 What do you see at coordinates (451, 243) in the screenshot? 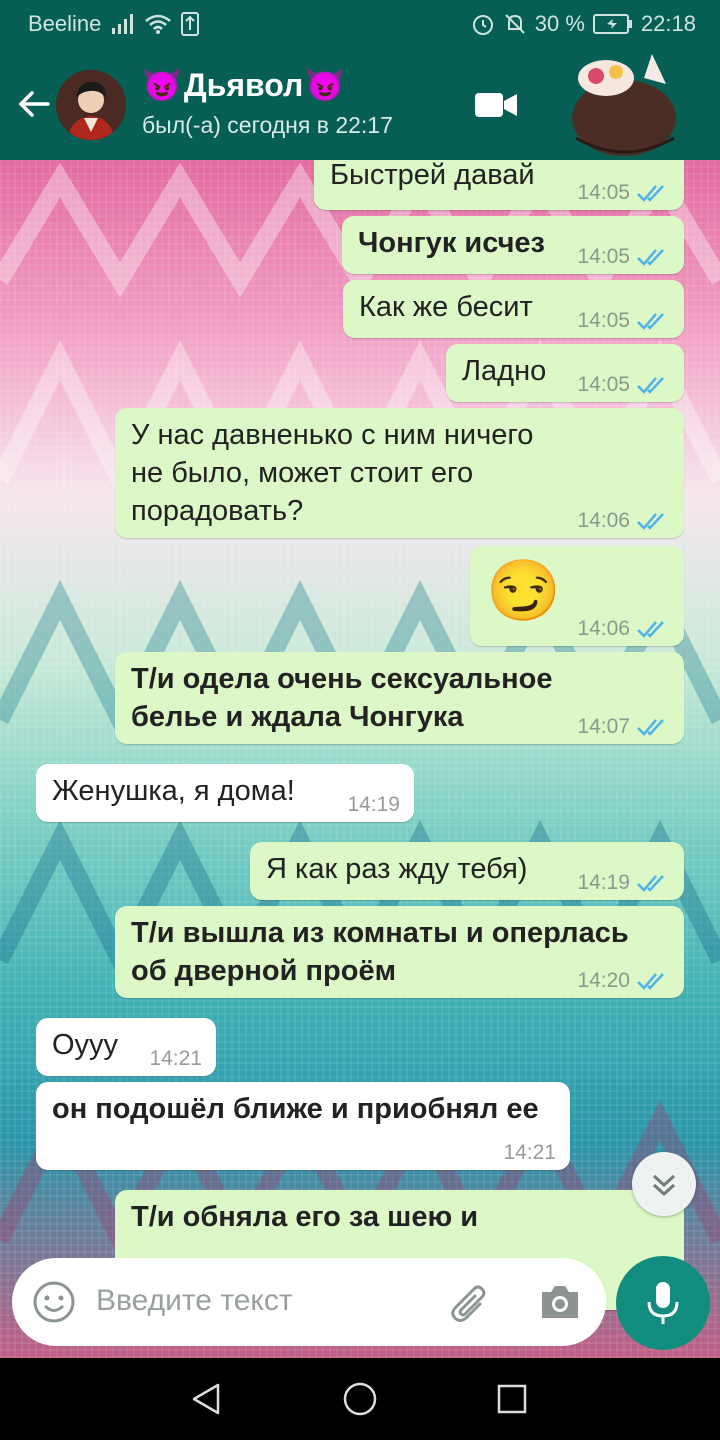
I see `message-text: Чонгук исчез` at bounding box center [451, 243].